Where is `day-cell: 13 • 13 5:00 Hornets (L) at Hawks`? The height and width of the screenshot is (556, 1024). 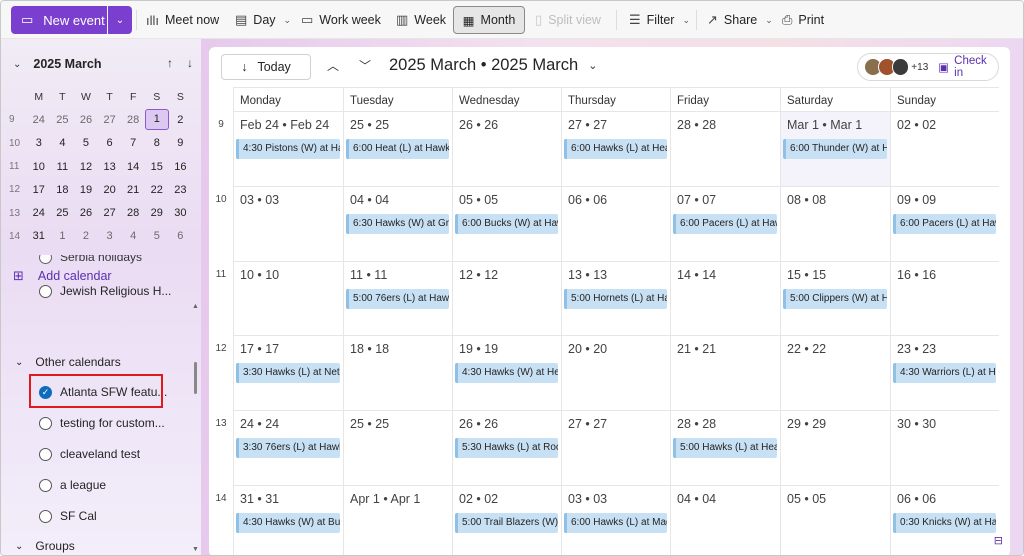 day-cell: 13 • 13 5:00 Hornets (L) at Hawks is located at coordinates (615, 298).